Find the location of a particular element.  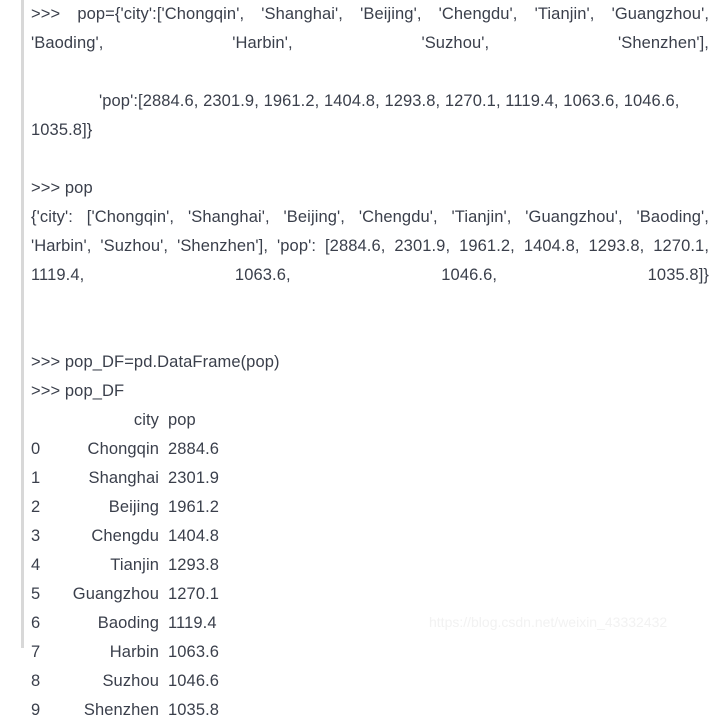

table-row: 1 Shanghai 2301.9 is located at coordinates (125, 478).